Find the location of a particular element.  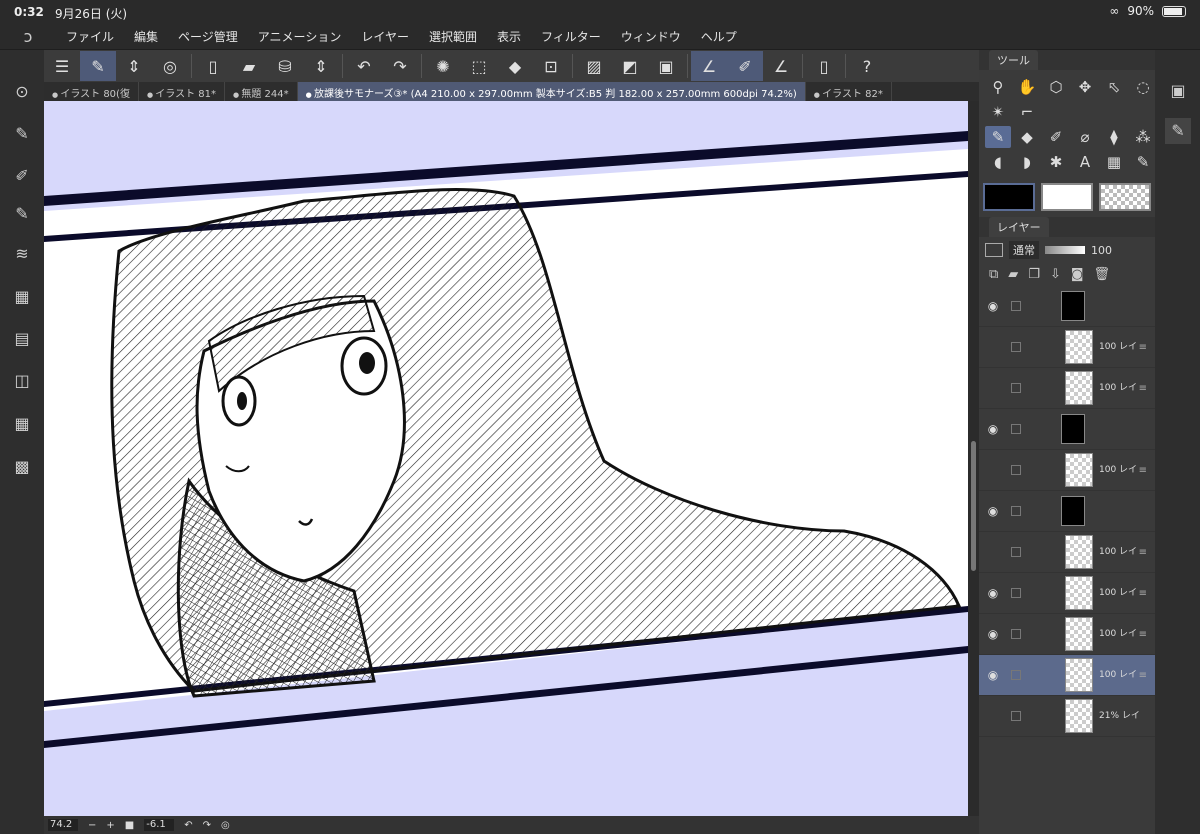

app-logo-icon: ↄ is located at coordinates (28, 36).